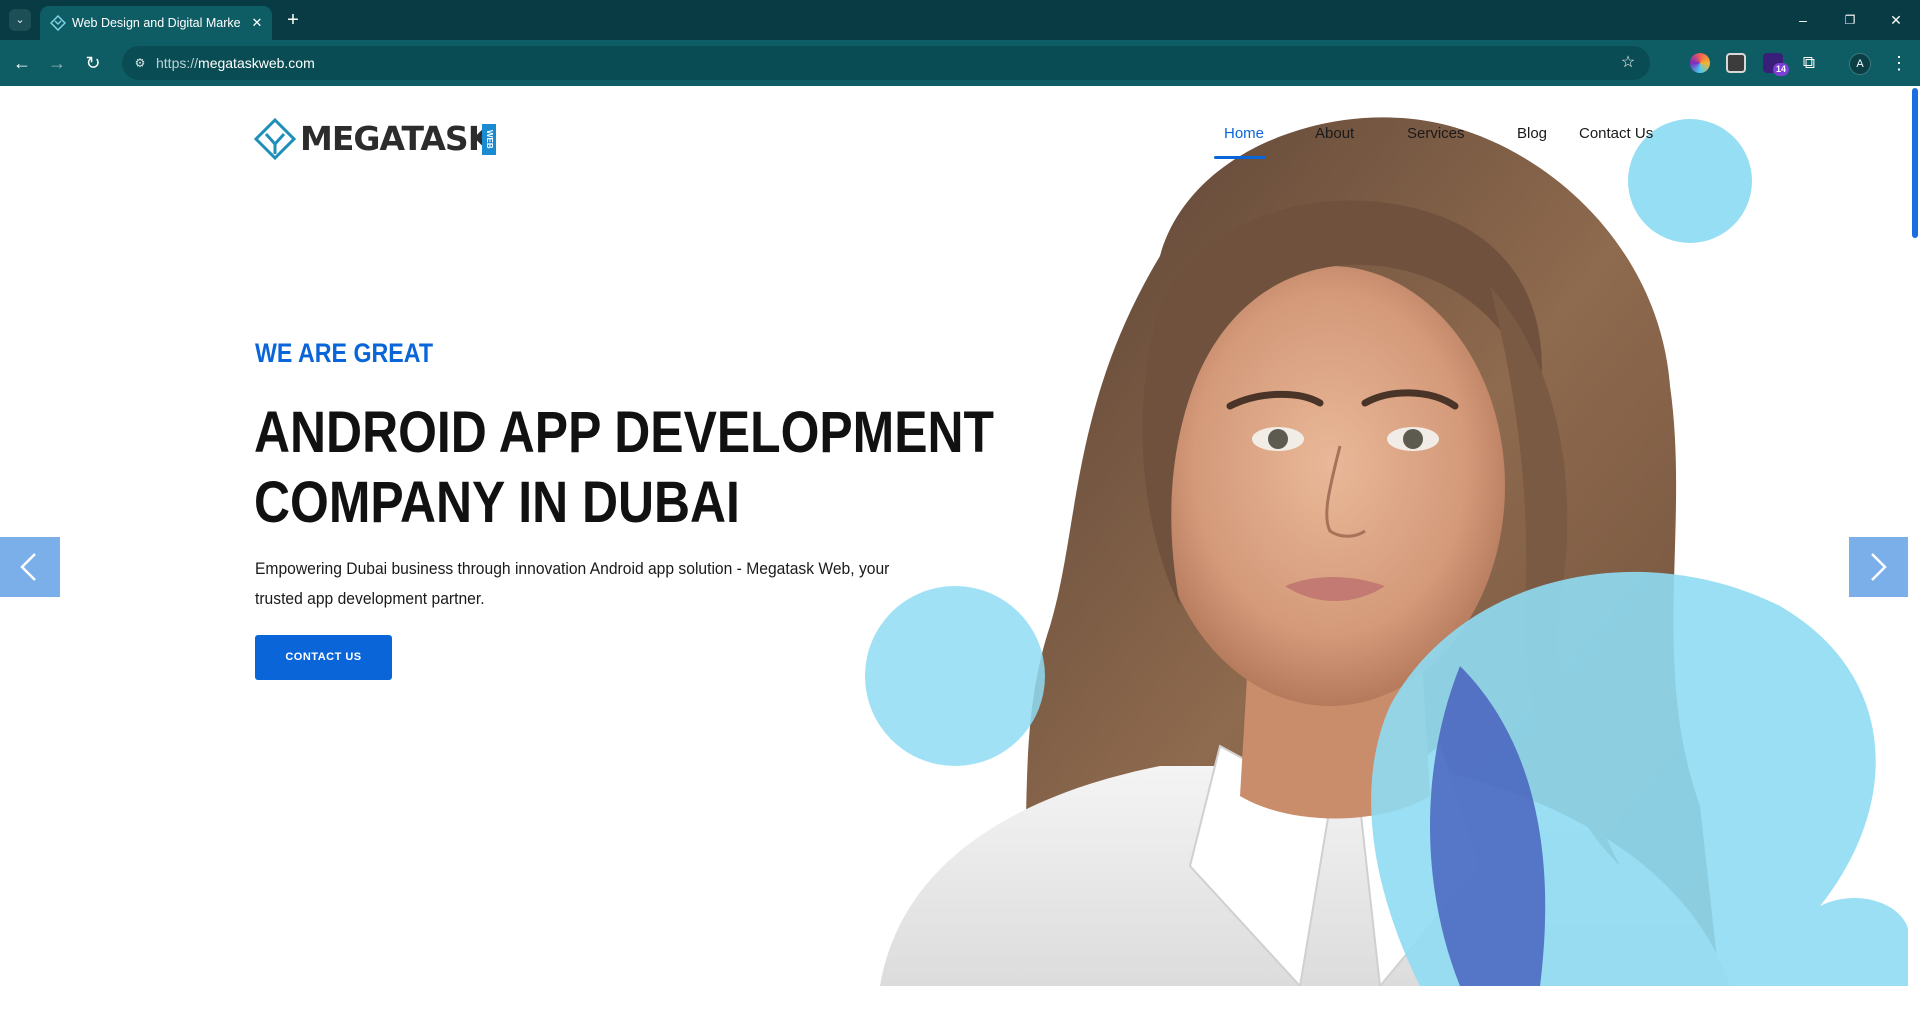  Describe the element at coordinates (256, 63) in the screenshot. I see `url-host: megataskweb.com` at that location.